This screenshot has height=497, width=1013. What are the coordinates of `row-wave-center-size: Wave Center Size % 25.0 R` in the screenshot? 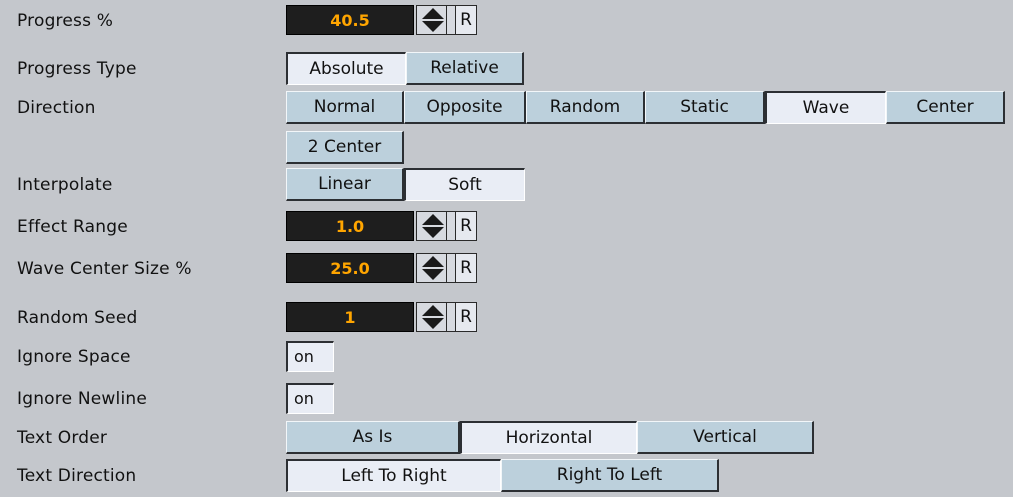 It's located at (506, 269).